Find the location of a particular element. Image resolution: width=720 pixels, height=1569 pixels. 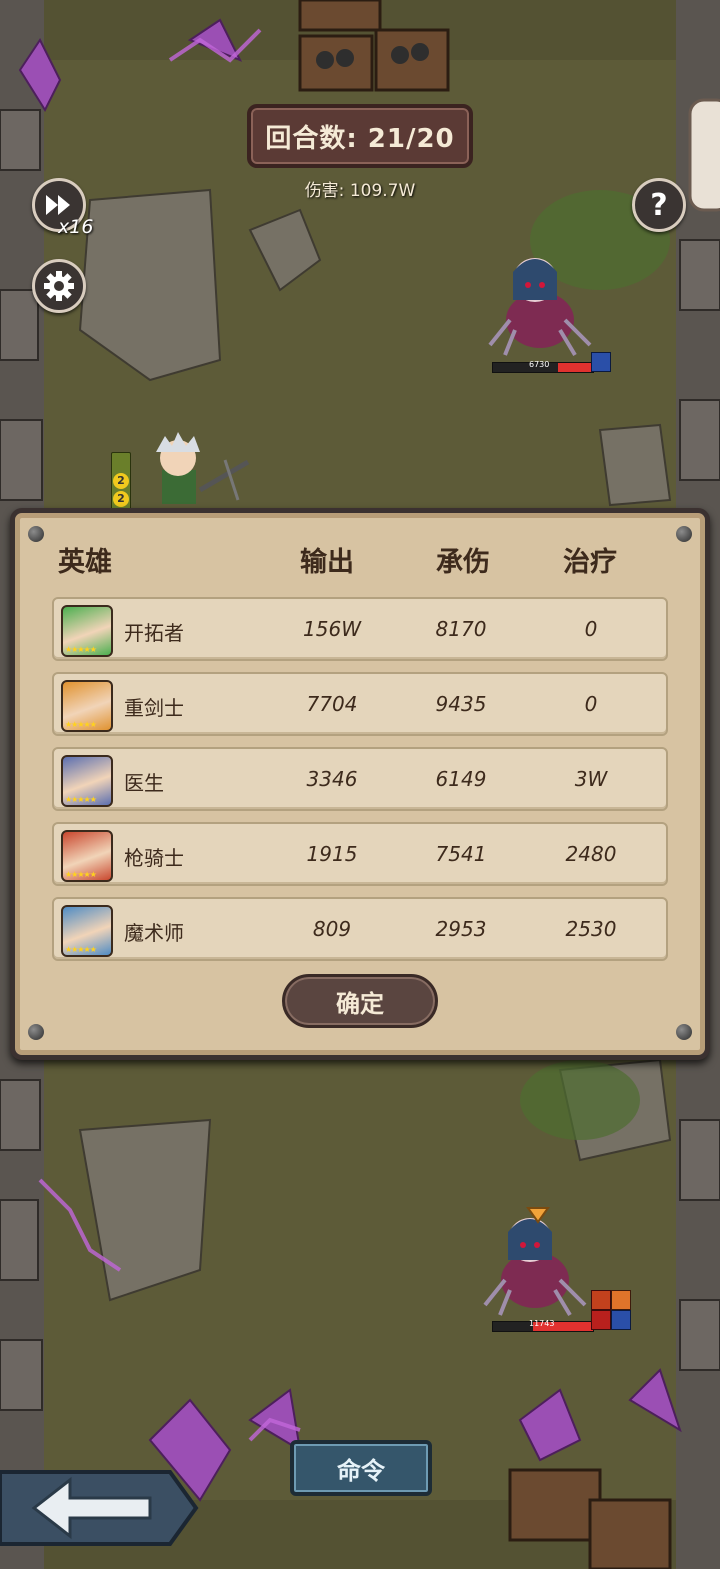

damage-taken-value: 6149 is located at coordinates (461, 779).